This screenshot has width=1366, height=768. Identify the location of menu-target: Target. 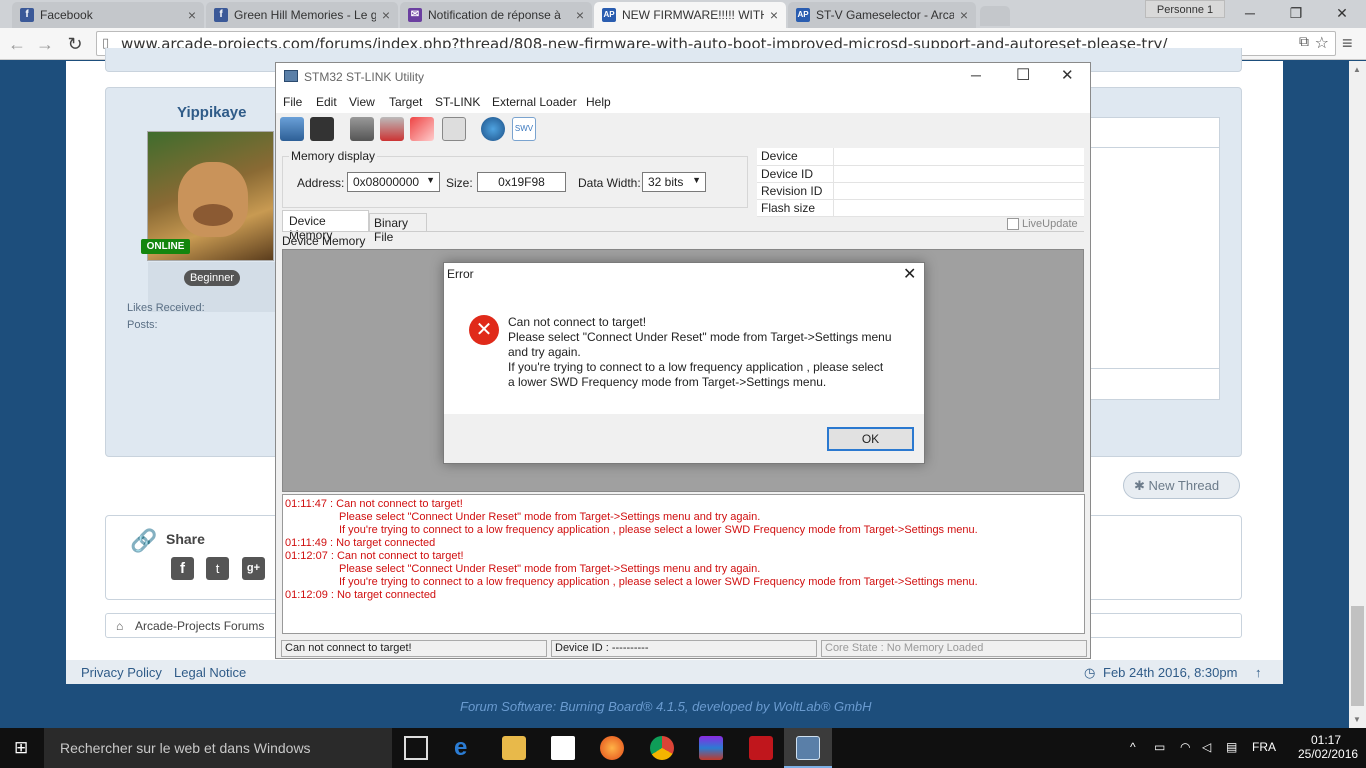
(405, 102).